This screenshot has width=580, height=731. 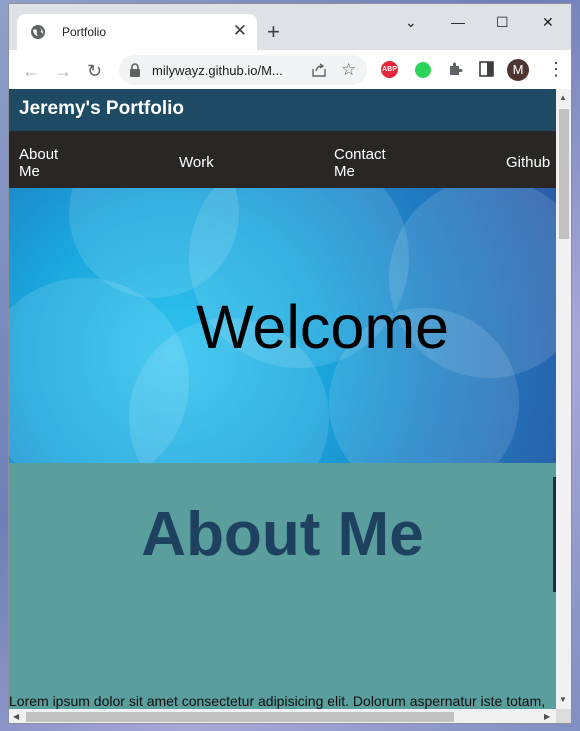 I want to click on close-window-button: ✕, so click(x=548, y=22).